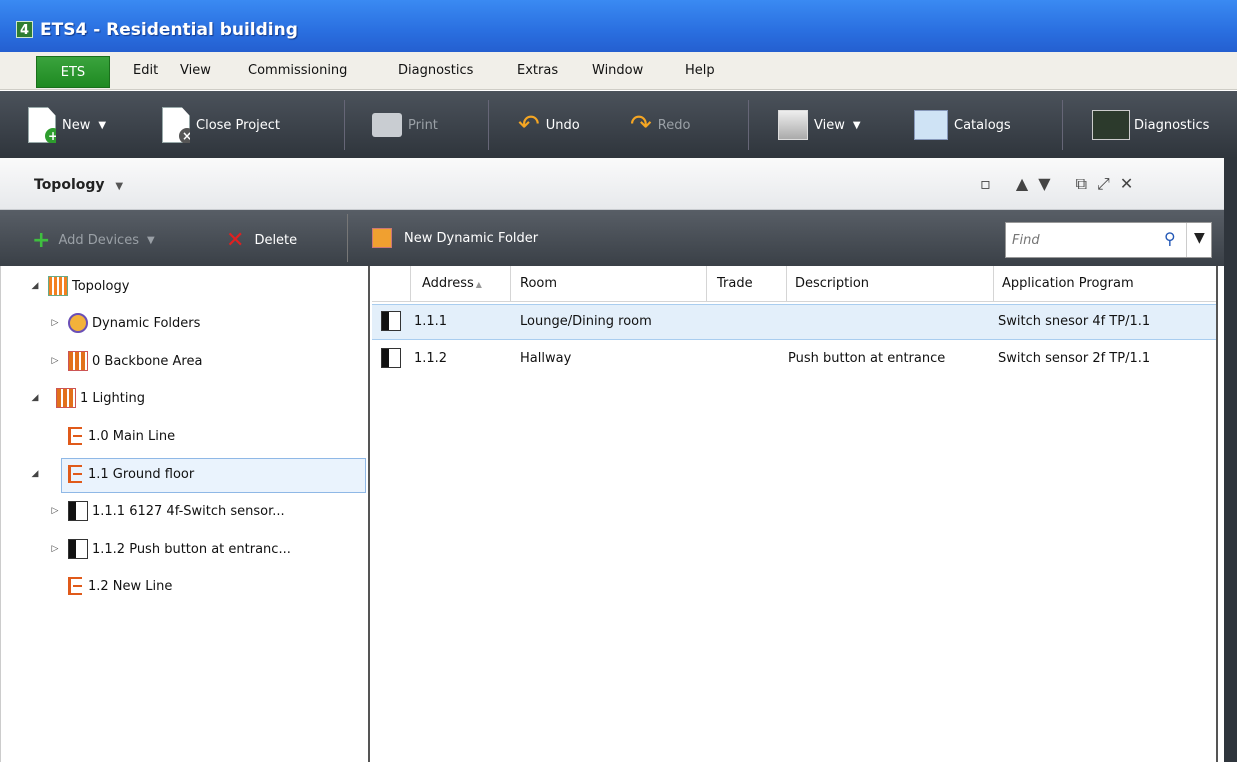  Describe the element at coordinates (674, 125) in the screenshot. I see `redo-label: Redo` at that location.